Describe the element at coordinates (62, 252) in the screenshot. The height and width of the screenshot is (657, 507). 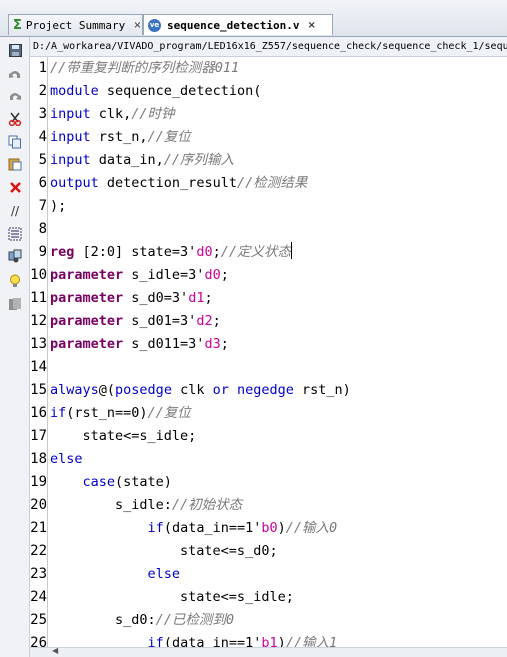
I see `code-keyword: reg` at that location.